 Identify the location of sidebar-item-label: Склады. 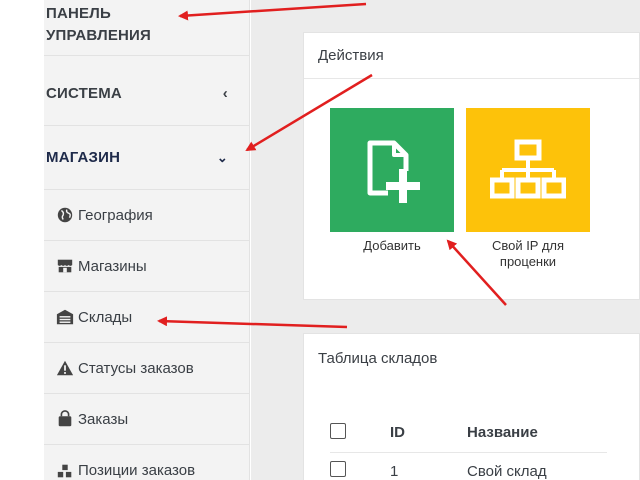
(105, 317).